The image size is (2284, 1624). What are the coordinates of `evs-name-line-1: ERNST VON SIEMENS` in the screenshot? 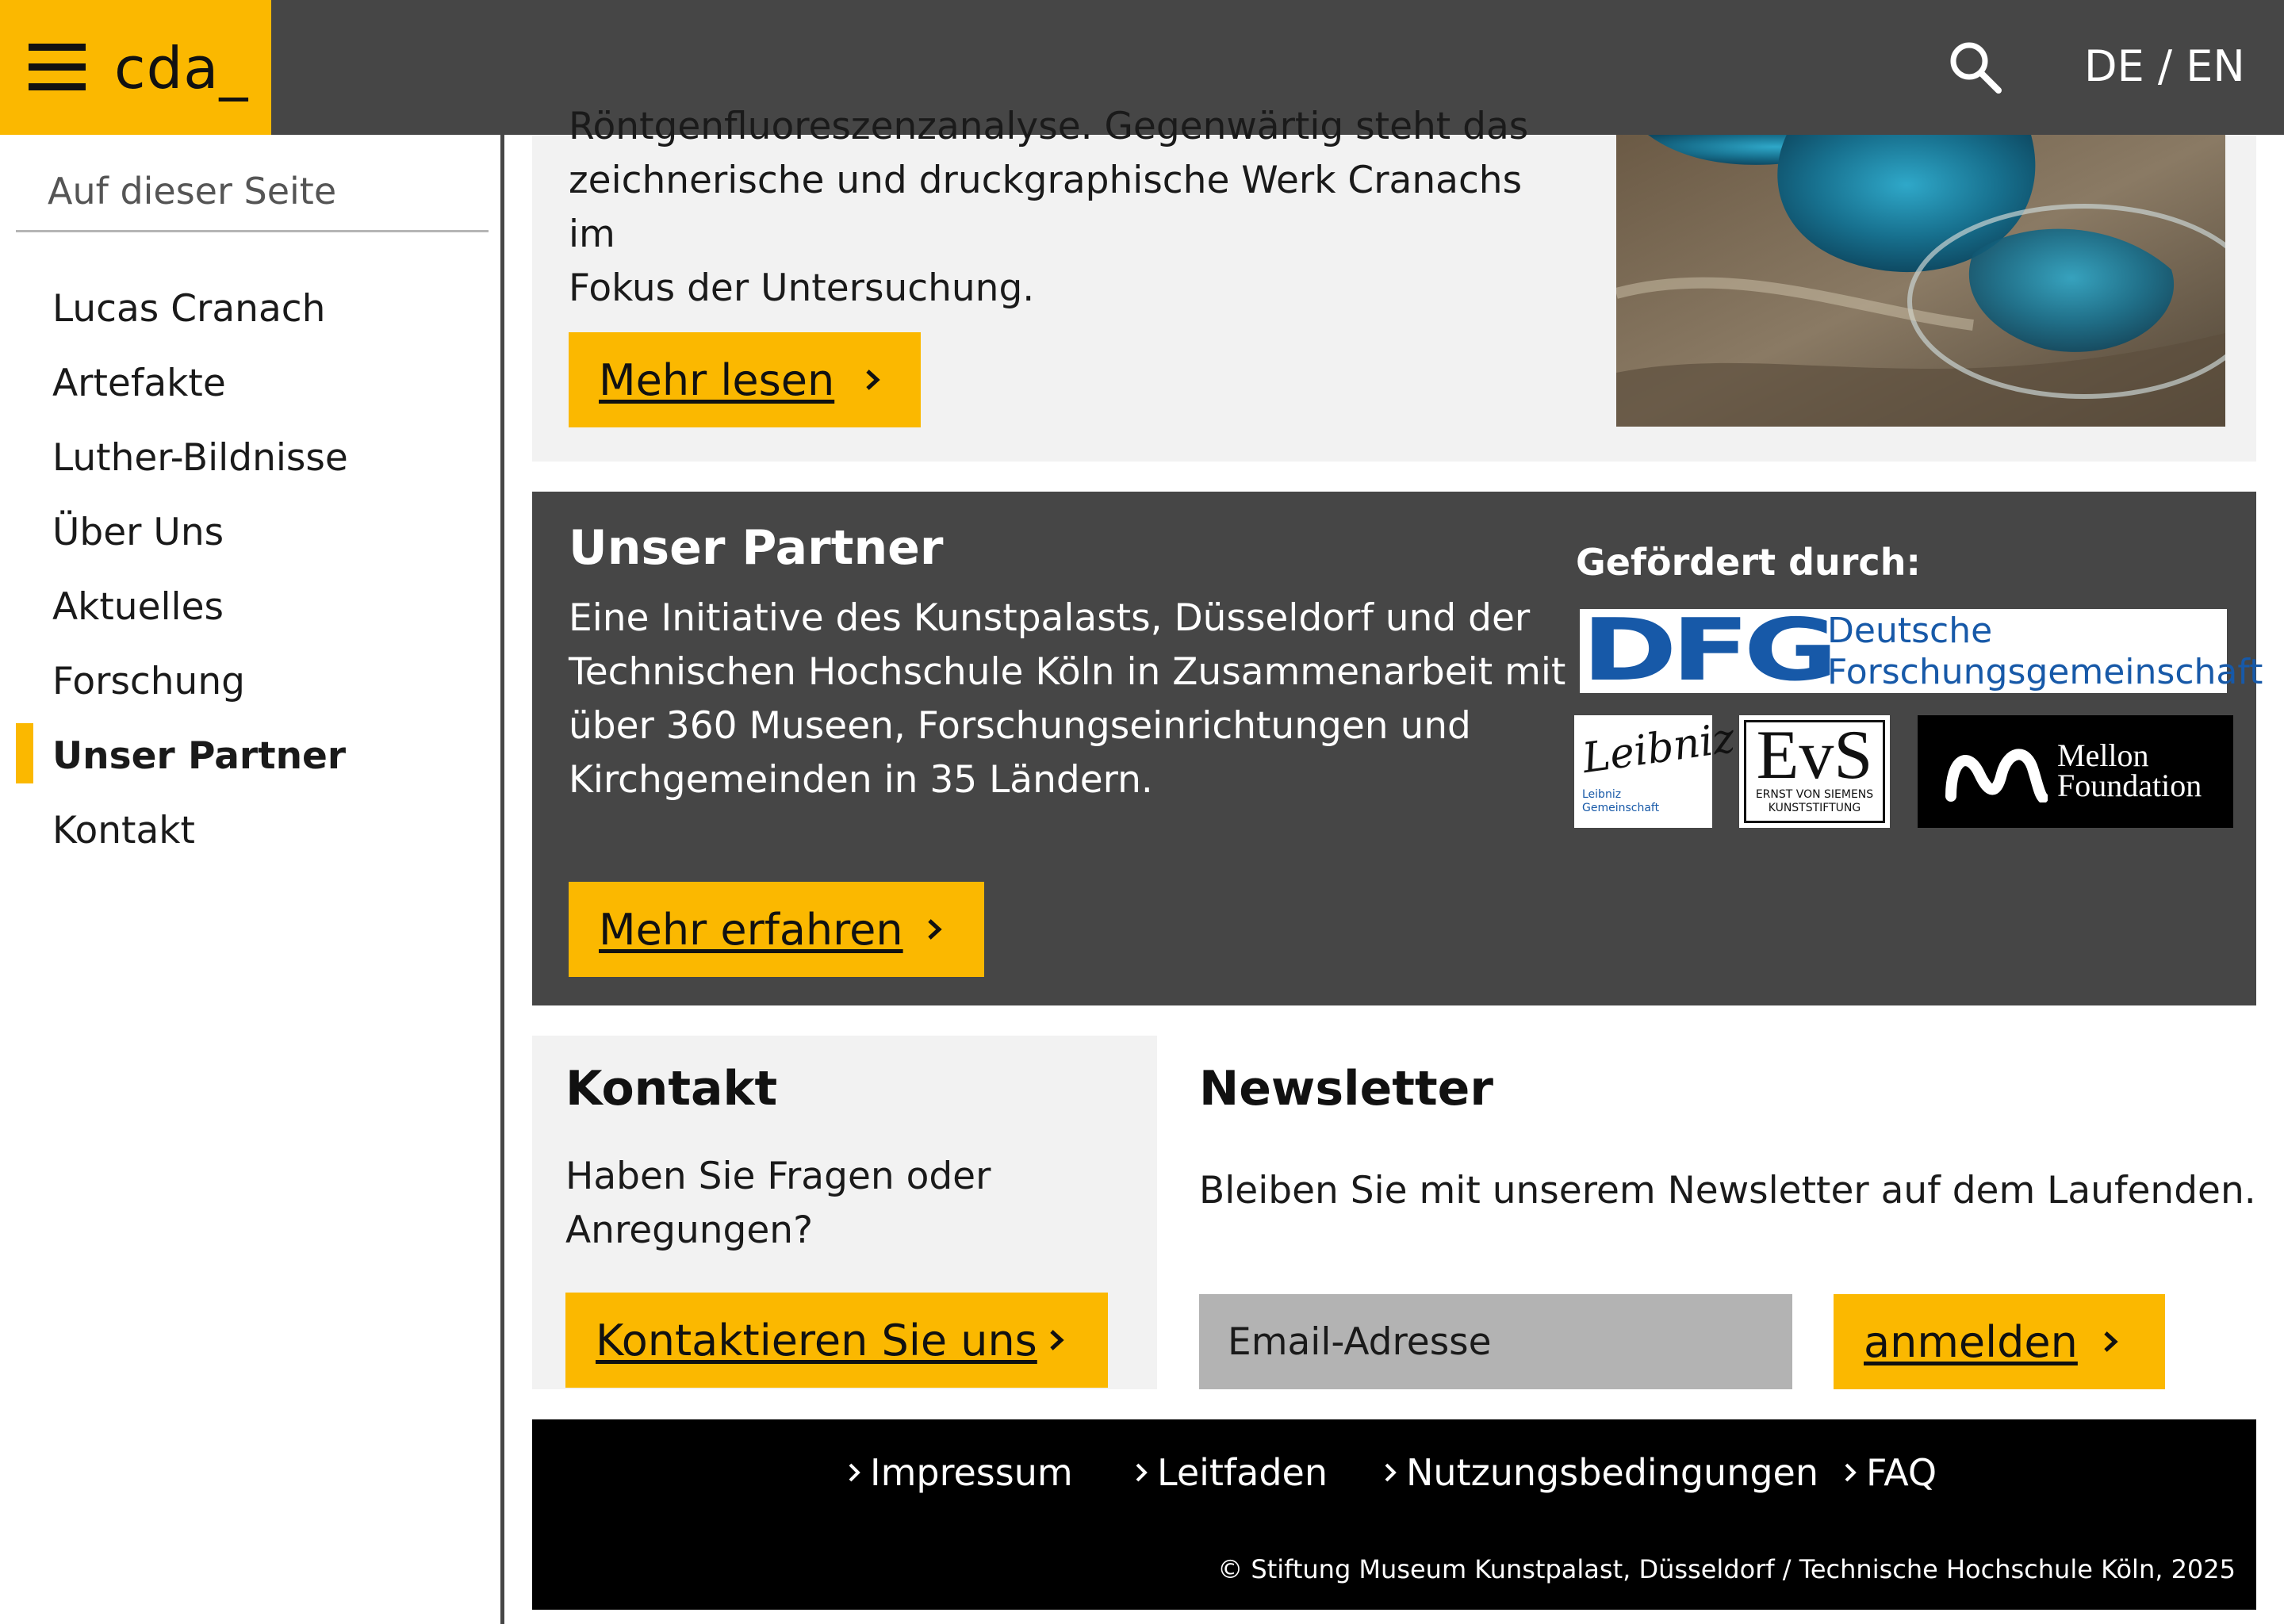 It's located at (1814, 794).